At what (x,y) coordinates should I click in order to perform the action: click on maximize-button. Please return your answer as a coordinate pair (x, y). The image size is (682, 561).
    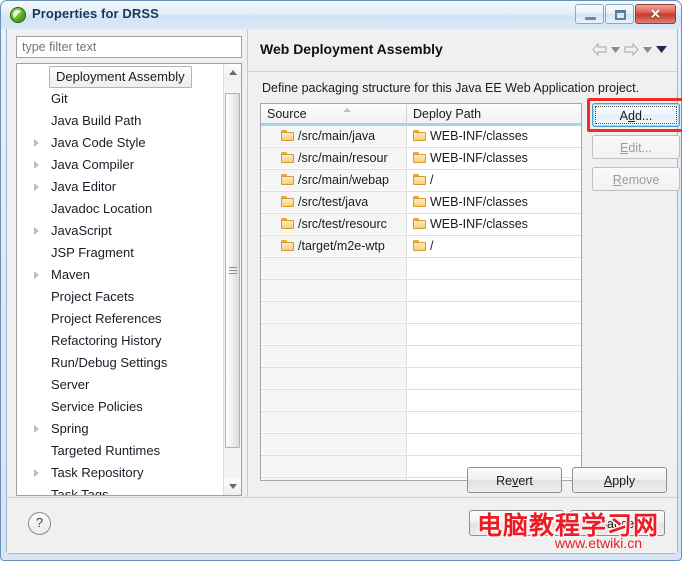
    Looking at the image, I should click on (619, 14).